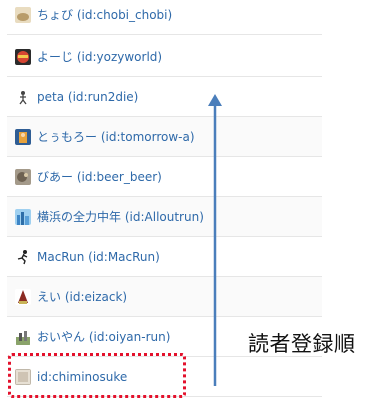 This screenshot has height=405, width=383. Describe the element at coordinates (100, 57) in the screenshot. I see `reader-label: よーじ (id:yozyworld)` at that location.